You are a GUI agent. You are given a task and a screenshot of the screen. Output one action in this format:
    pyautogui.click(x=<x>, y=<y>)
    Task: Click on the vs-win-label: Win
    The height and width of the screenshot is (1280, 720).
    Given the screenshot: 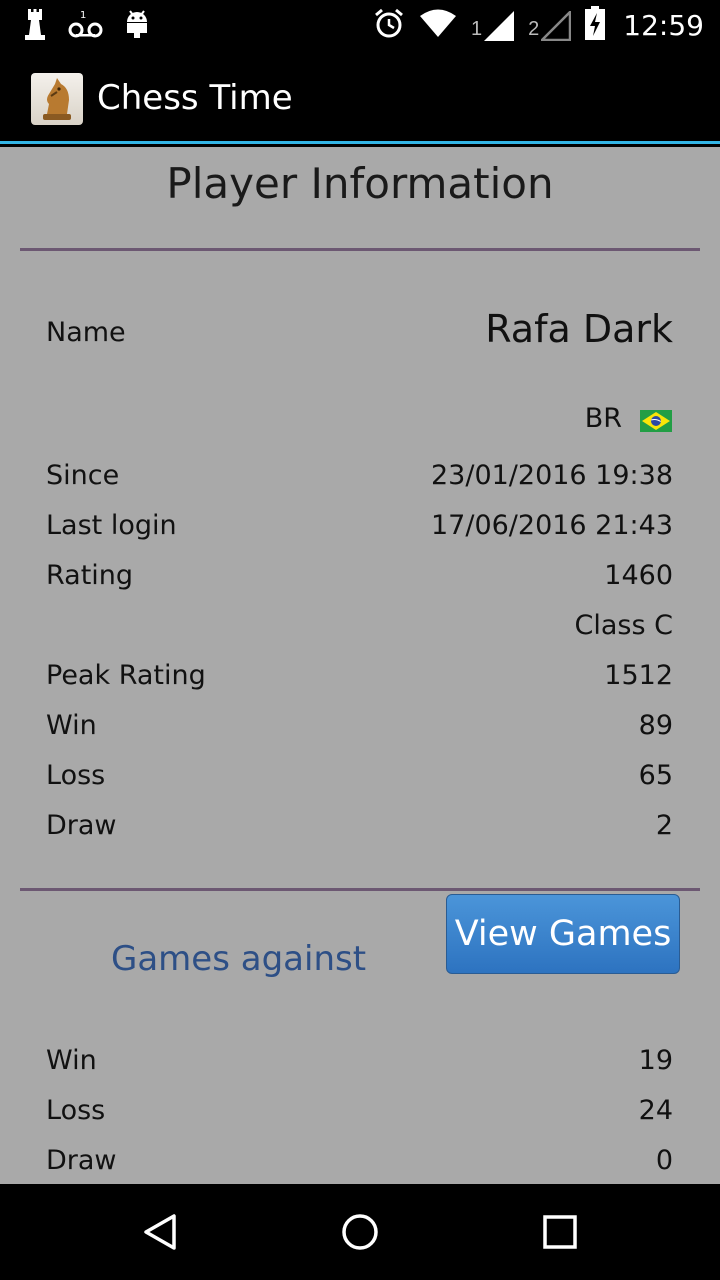 What is the action you would take?
    pyautogui.click(x=71, y=1060)
    